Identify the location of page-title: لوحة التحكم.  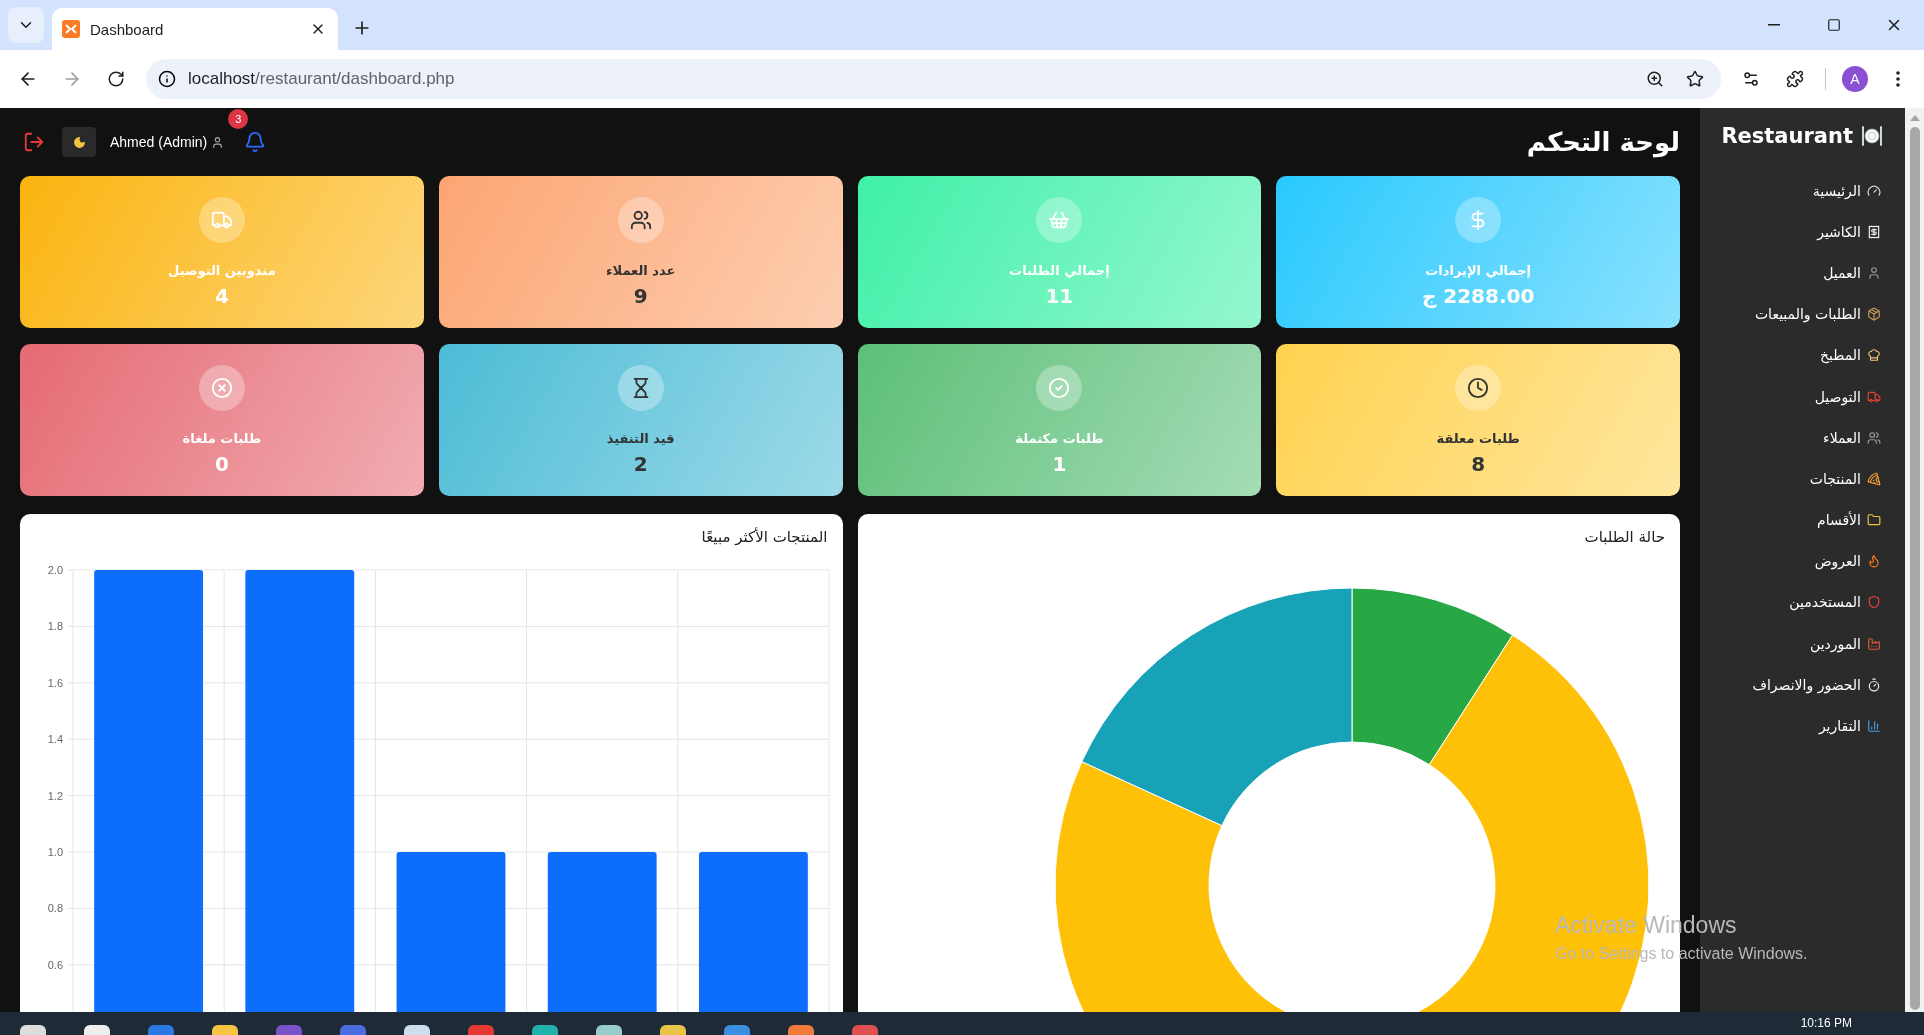
(1603, 142).